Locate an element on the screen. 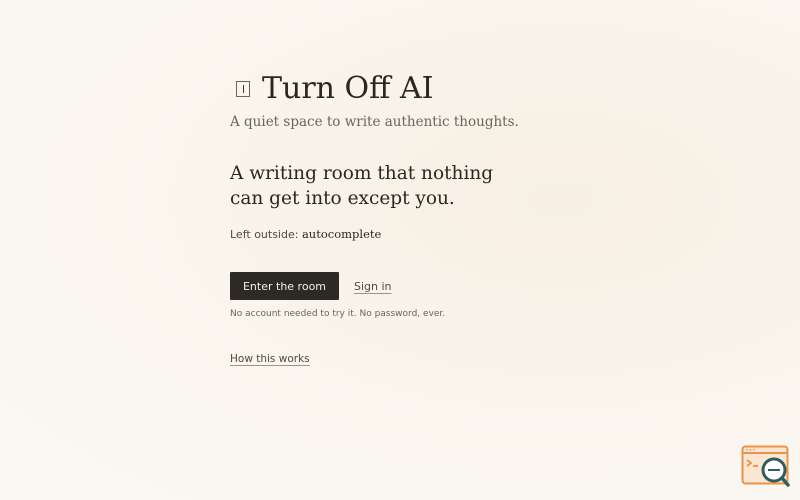 This screenshot has height=500, width=800. enter-room-button: Enter the room is located at coordinates (284, 286).